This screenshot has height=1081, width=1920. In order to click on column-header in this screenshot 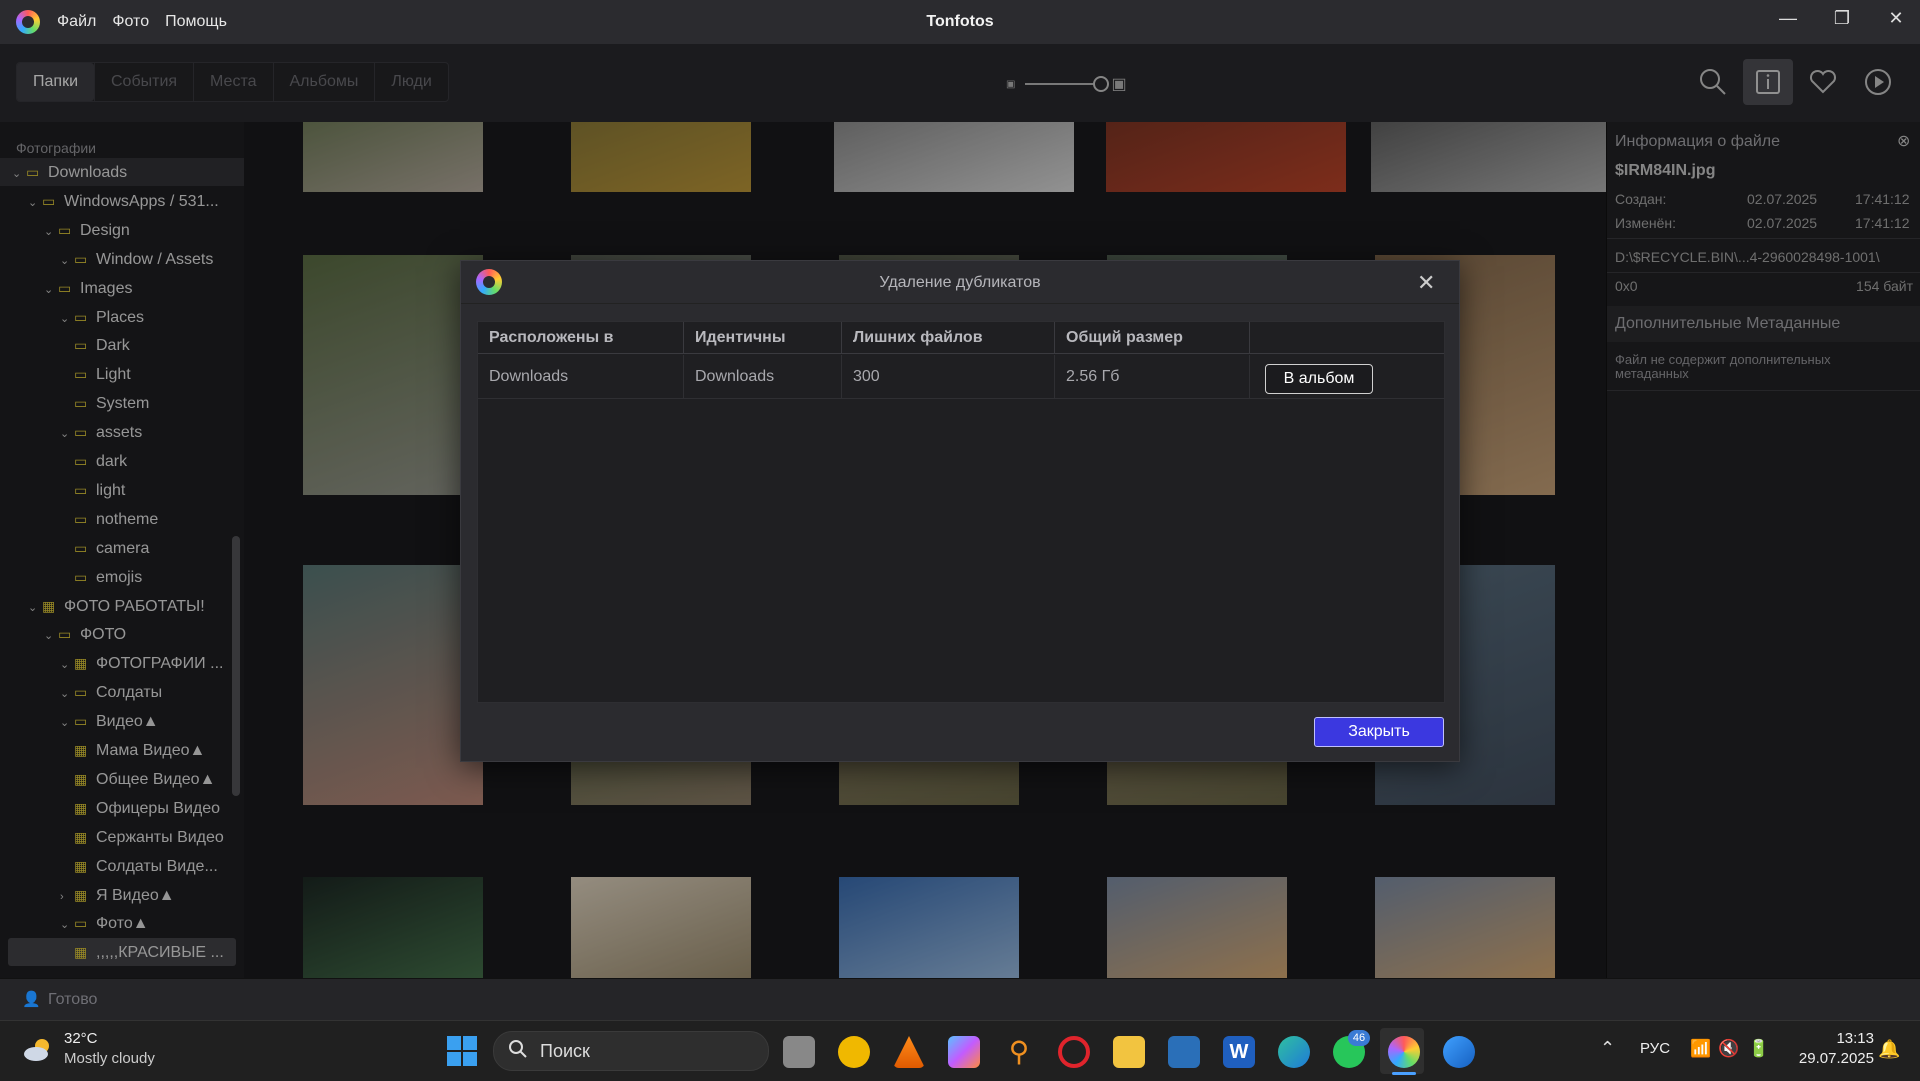, I will do `click(1347, 338)`.